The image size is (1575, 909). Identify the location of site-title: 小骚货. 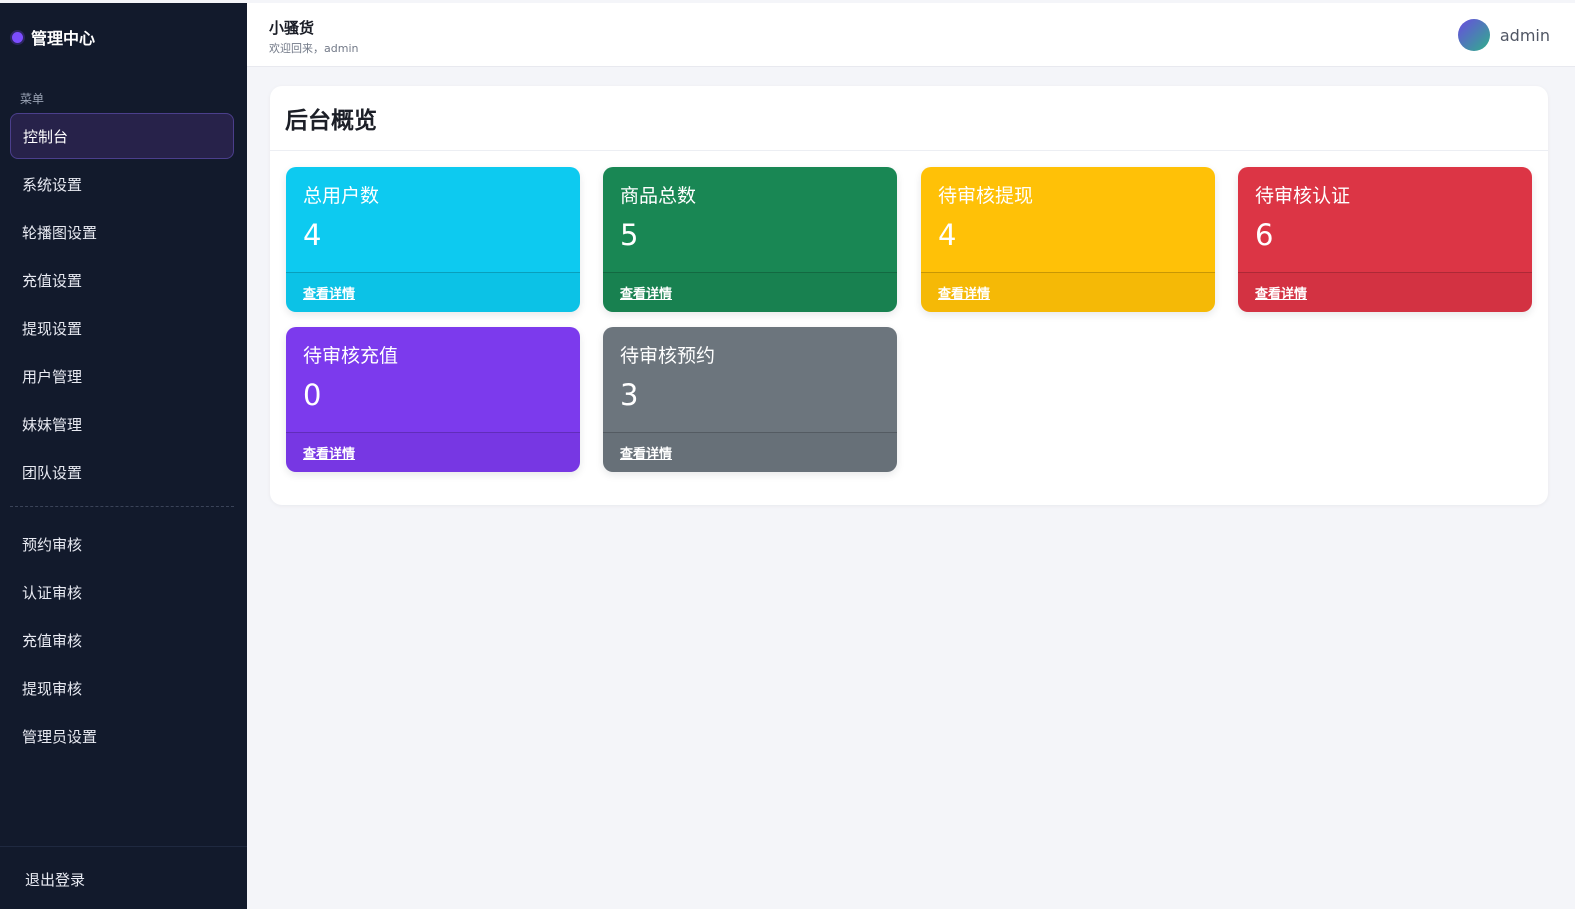
(292, 28).